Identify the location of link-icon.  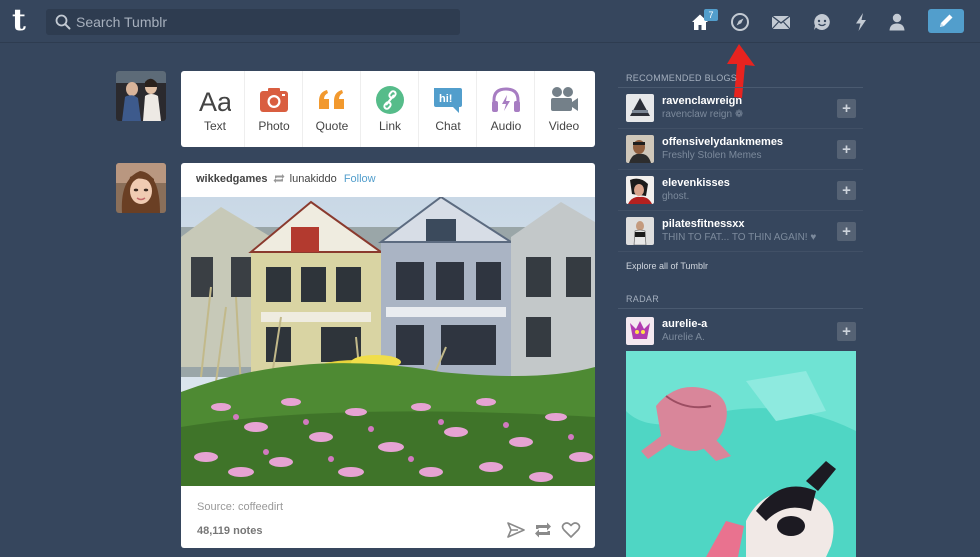
(390, 100).